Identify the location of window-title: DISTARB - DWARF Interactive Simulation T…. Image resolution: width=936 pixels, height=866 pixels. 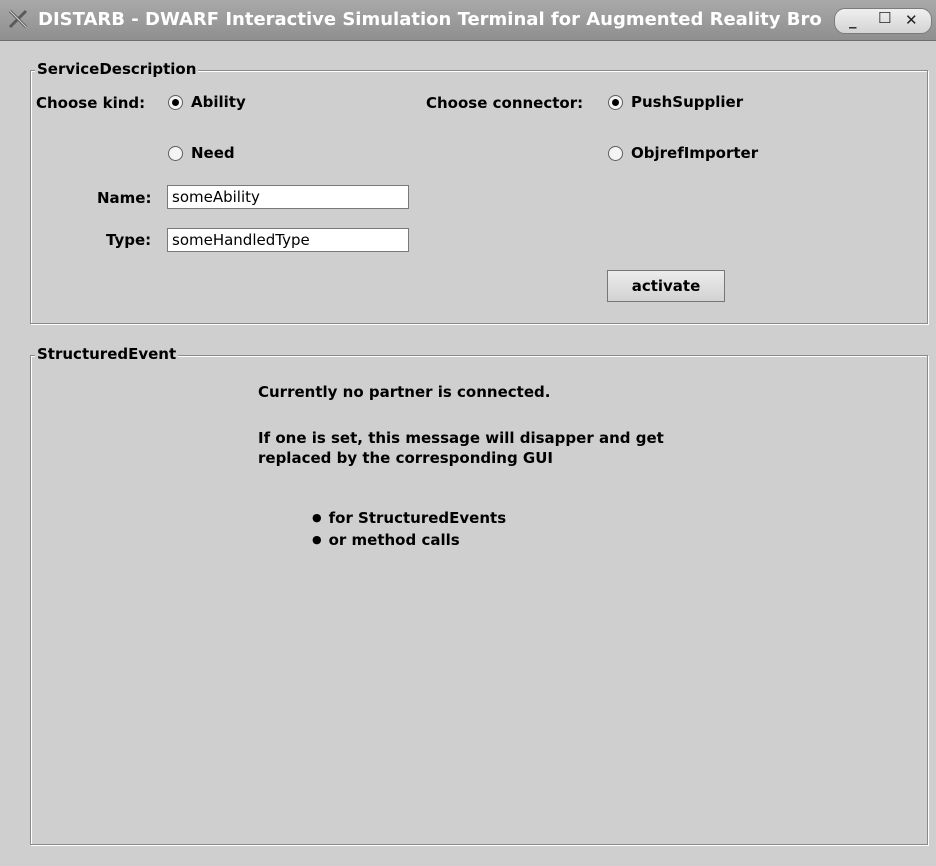
(430, 19).